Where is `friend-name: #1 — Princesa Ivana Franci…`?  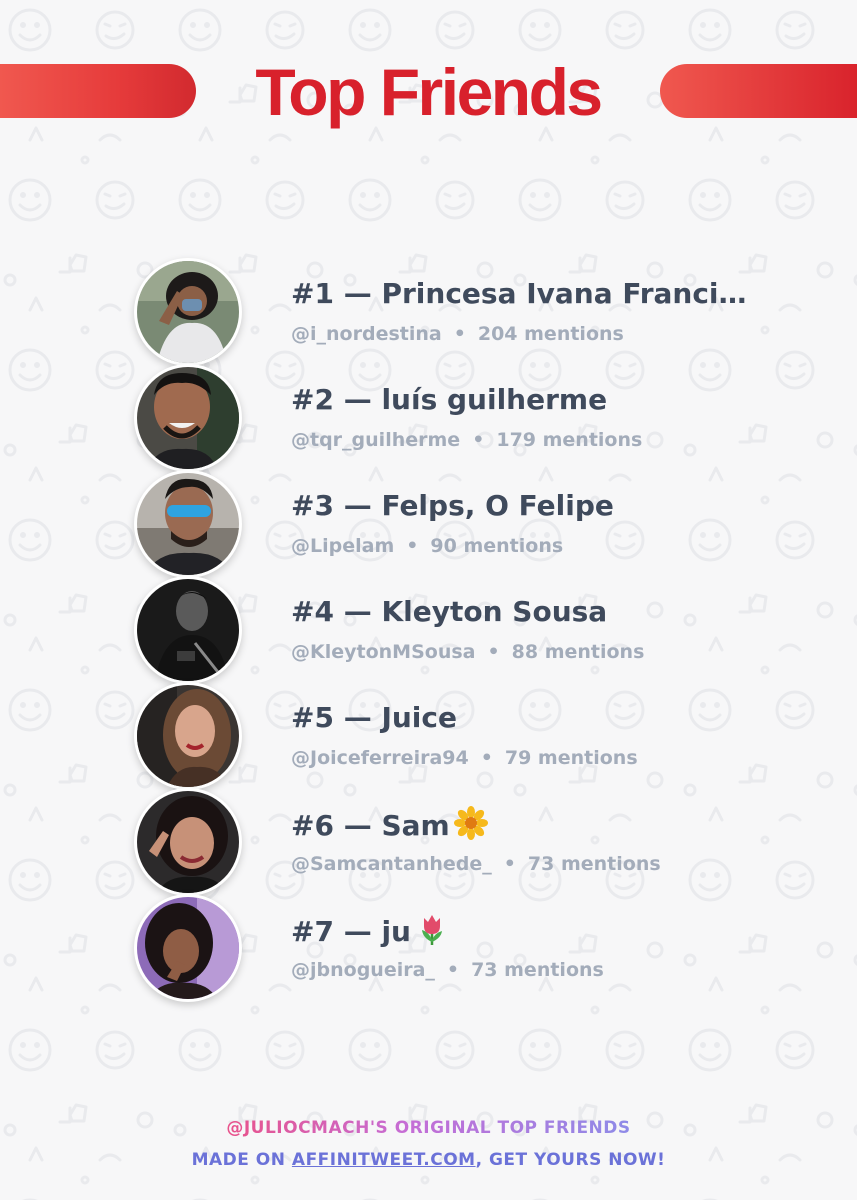
friend-name: #1 — Princesa Ivana Franci… is located at coordinates (519, 293).